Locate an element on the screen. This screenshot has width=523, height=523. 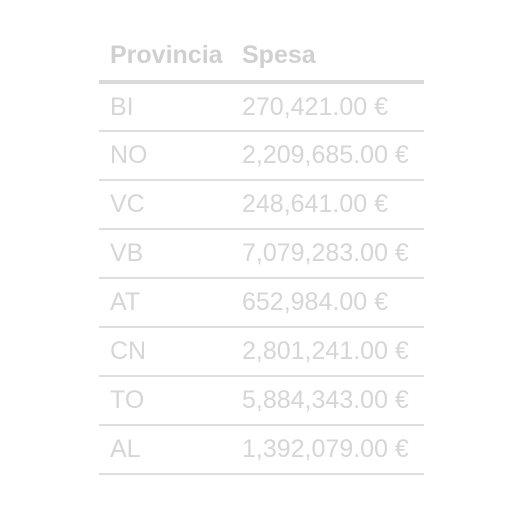
cell-spesa: 7,079,283.00 € is located at coordinates (325, 253).